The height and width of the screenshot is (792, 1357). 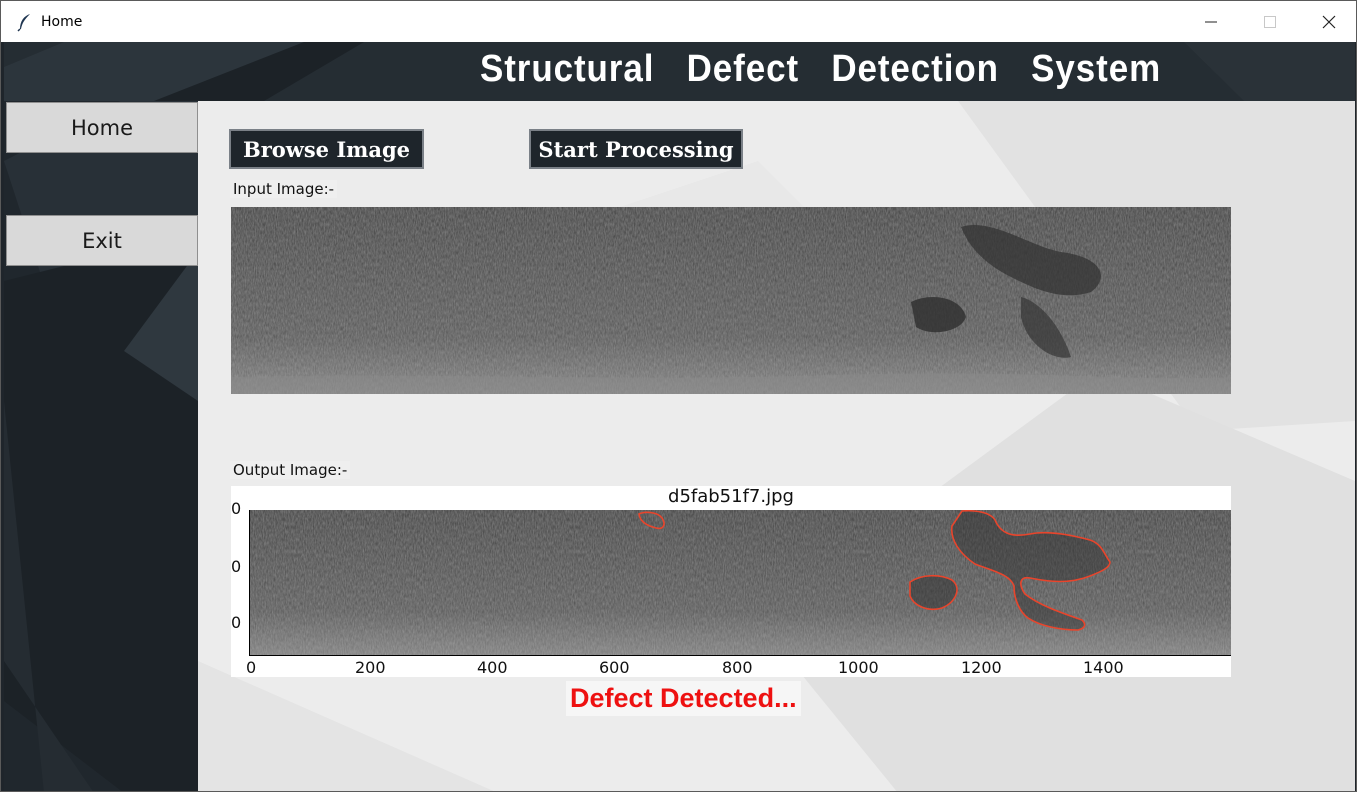 I want to click on close-button, so click(x=1327, y=21).